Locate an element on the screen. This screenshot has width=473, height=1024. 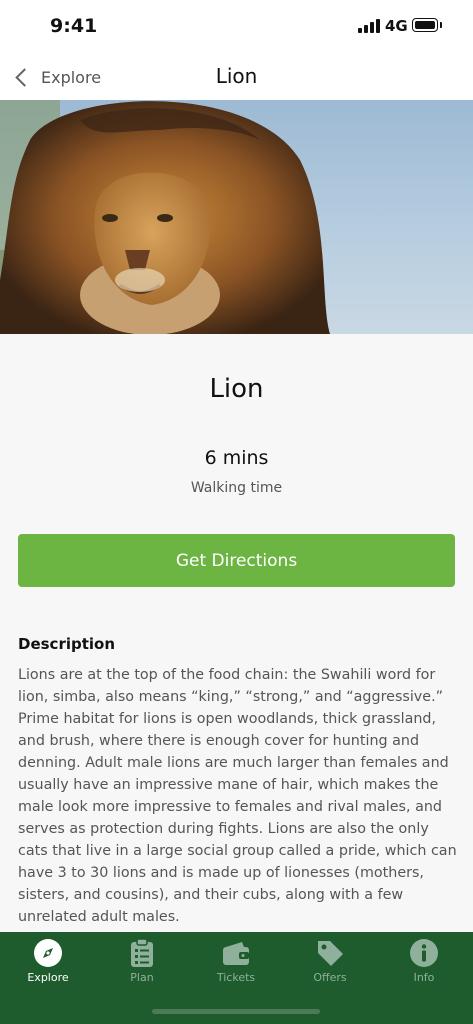
get-directions-button: Get Directions is located at coordinates (236, 560).